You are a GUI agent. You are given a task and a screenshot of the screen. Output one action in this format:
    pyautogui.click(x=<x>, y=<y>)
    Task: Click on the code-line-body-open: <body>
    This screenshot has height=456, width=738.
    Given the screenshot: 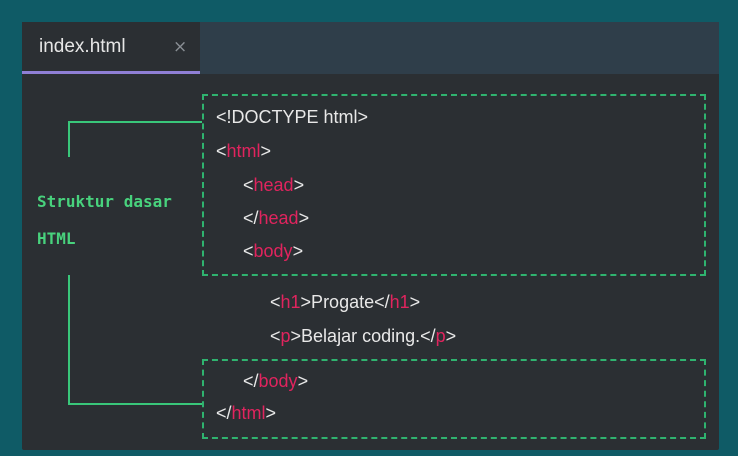 What is the action you would take?
    pyautogui.click(x=273, y=251)
    